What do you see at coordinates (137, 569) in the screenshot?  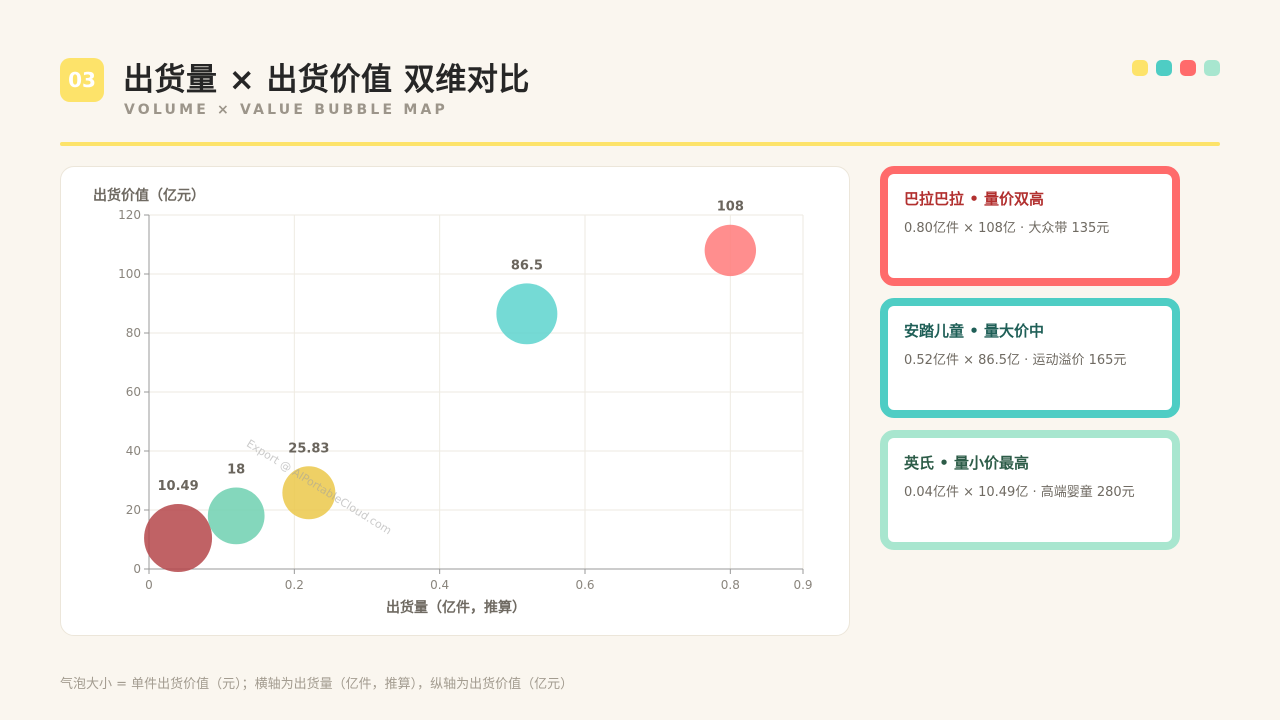 I see `y-tick-label: 0` at bounding box center [137, 569].